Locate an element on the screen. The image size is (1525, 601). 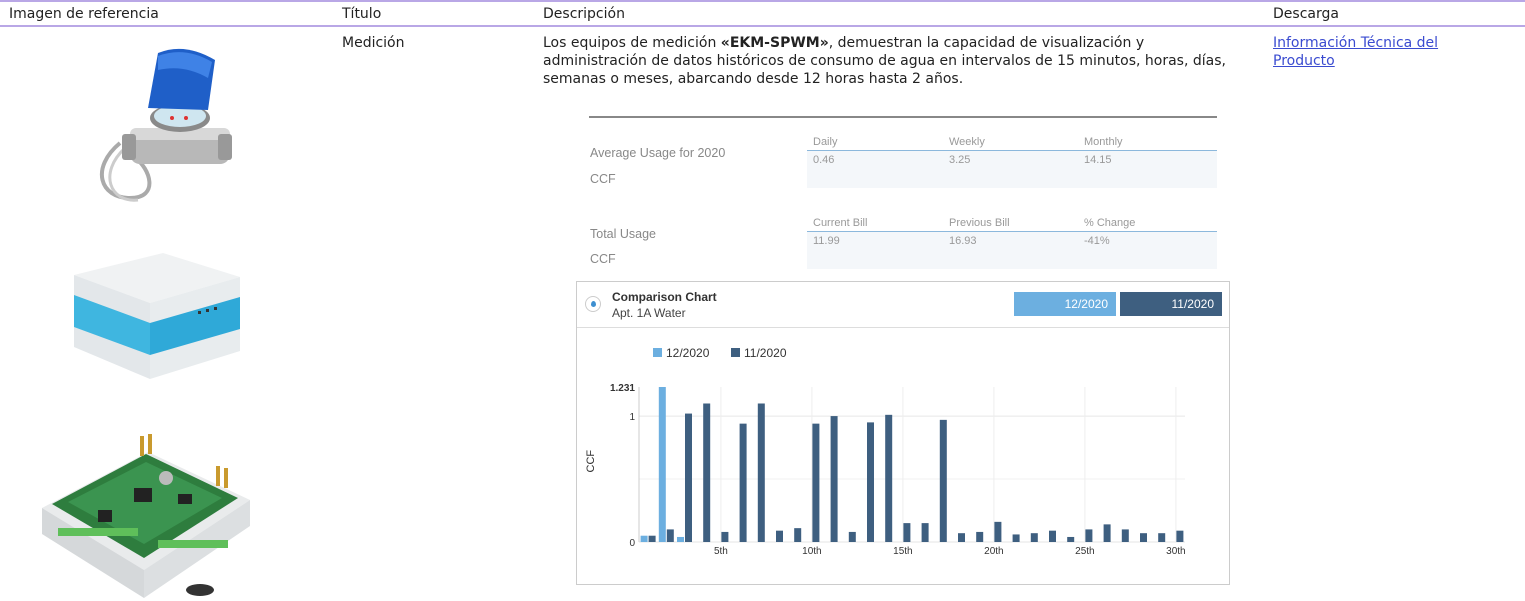
total-usage-label: Total Usage is located at coordinates (623, 234).